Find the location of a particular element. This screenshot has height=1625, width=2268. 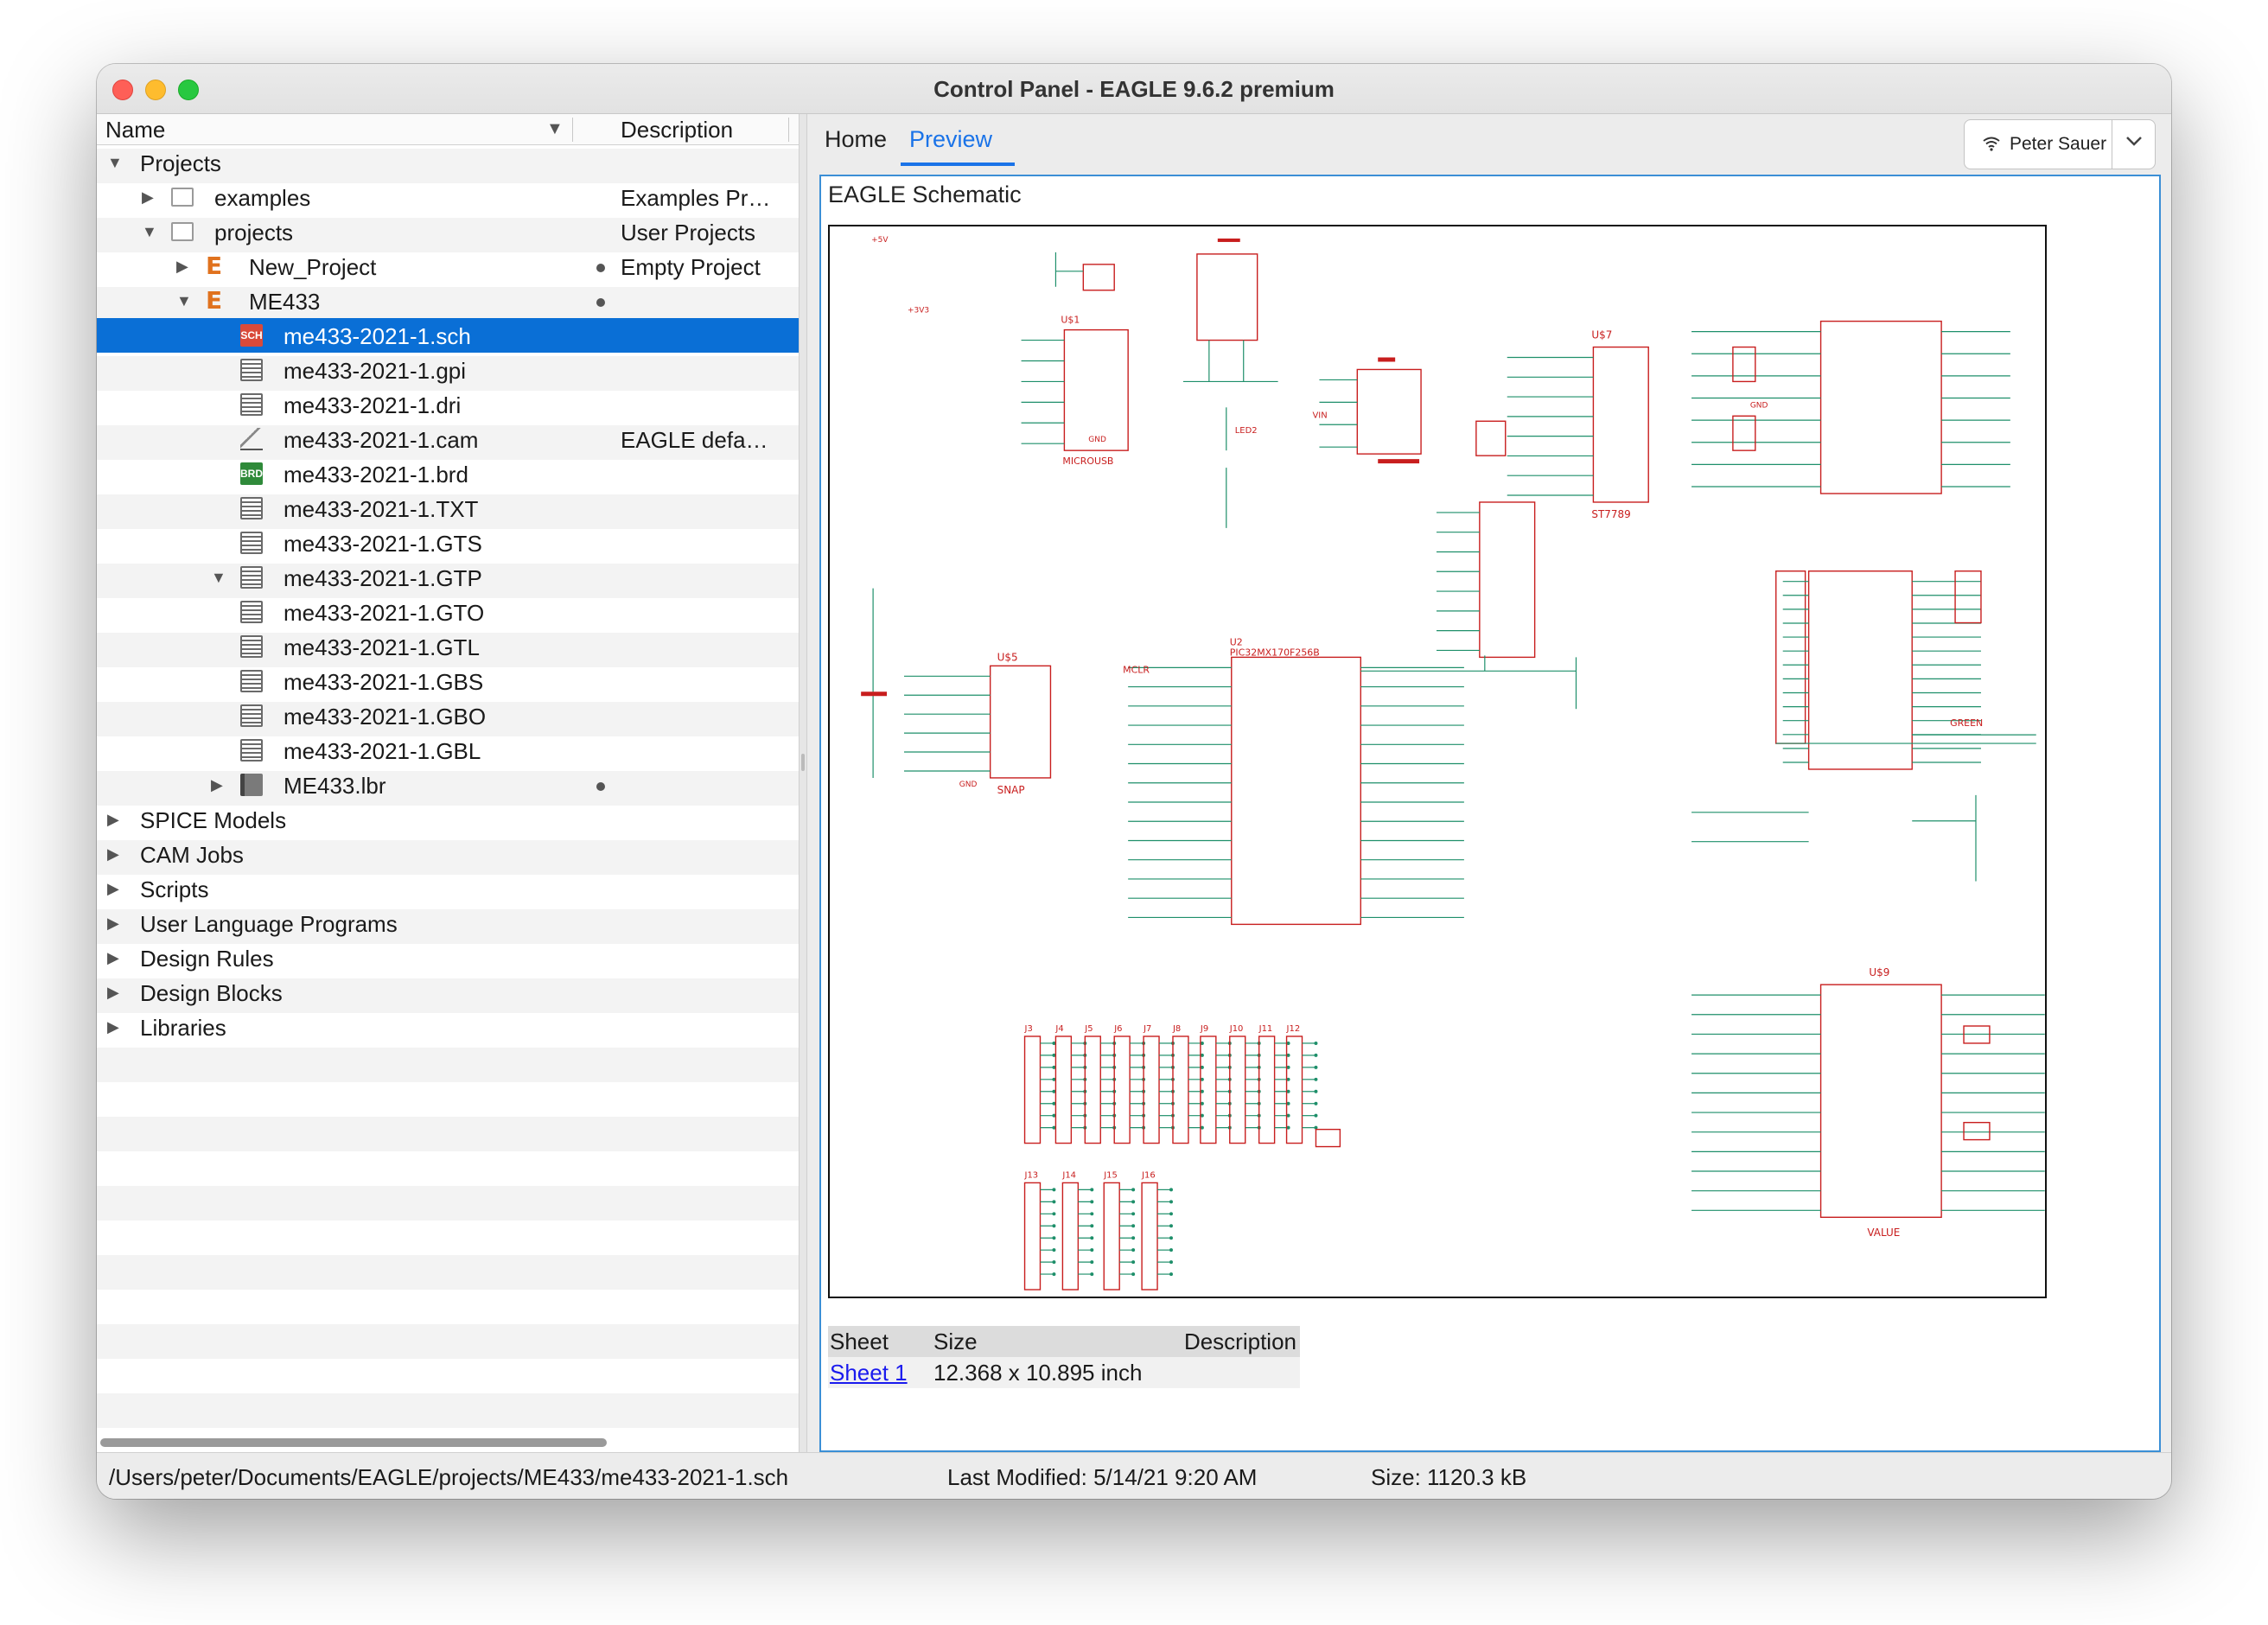

schematic-label: J9 is located at coordinates (1204, 1029).